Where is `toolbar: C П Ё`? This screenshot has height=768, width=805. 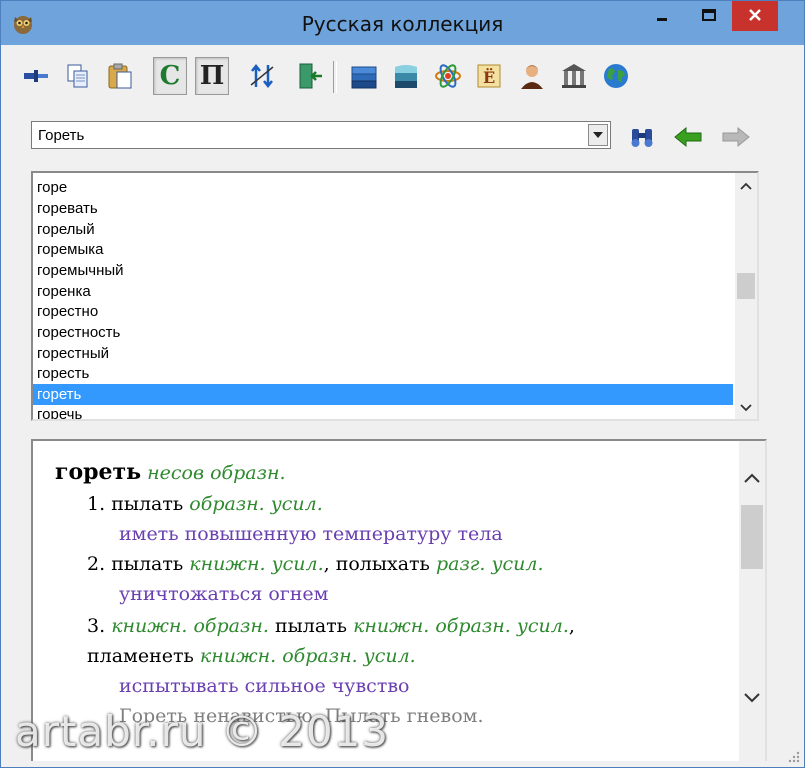
toolbar: C П Ё is located at coordinates (353, 77).